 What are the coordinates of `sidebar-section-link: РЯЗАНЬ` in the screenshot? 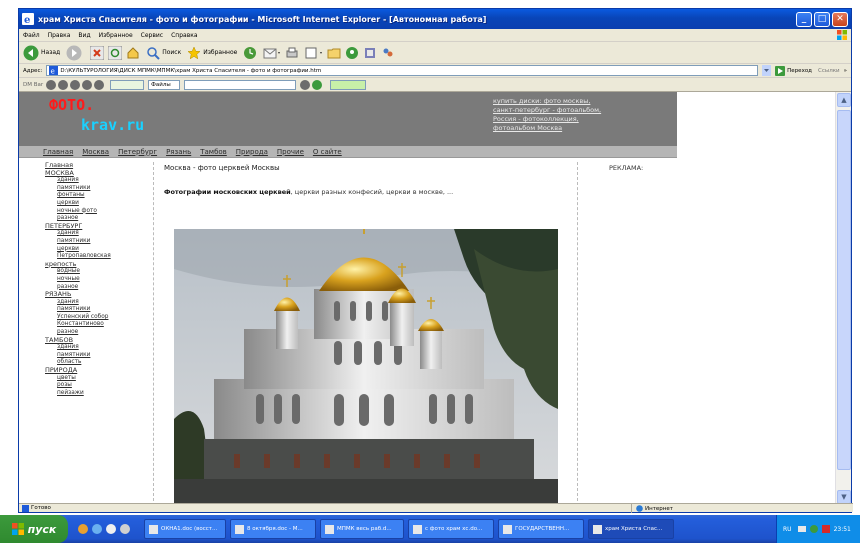 It's located at (95, 294).